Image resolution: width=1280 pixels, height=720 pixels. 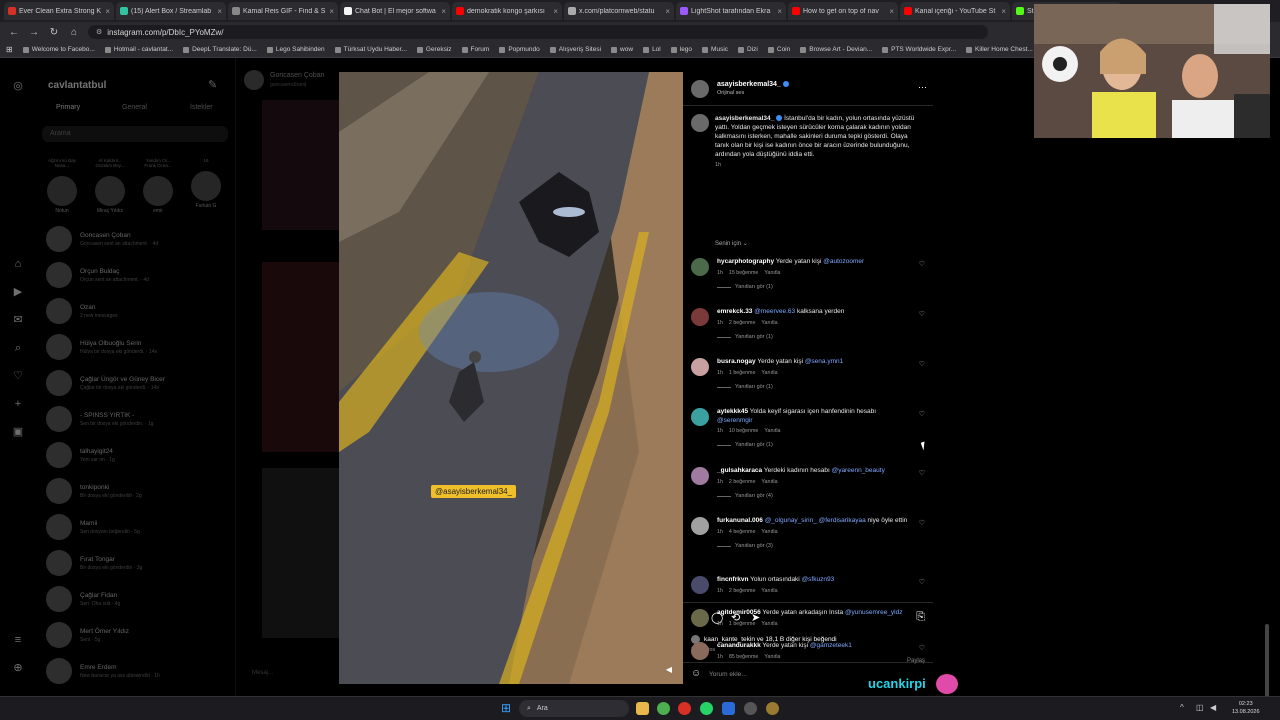 What do you see at coordinates (574, 708) in the screenshot?
I see `taskbar-search: ⌕ Ara` at bounding box center [574, 708].